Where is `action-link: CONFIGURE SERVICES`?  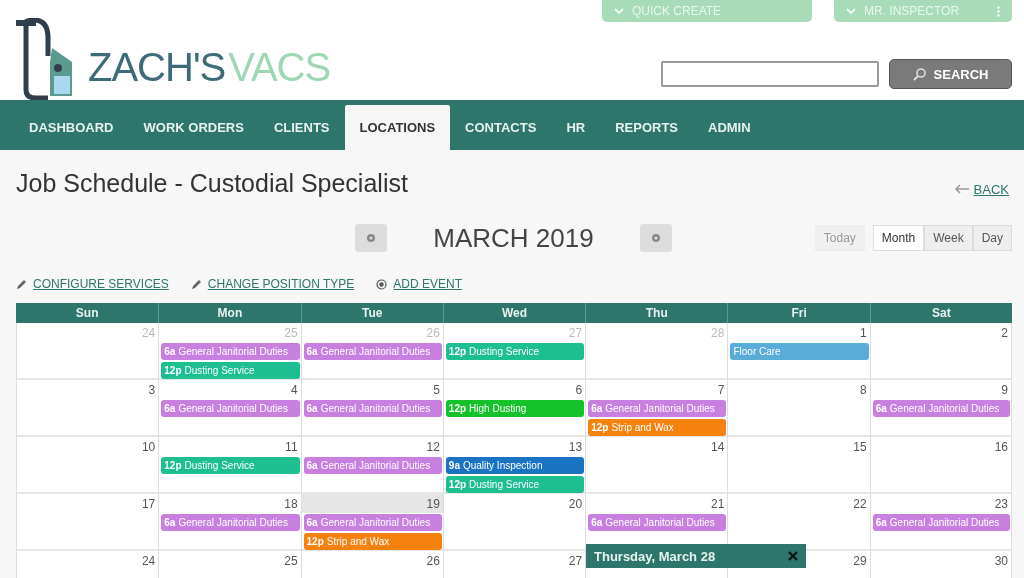 action-link: CONFIGURE SERVICES is located at coordinates (92, 284).